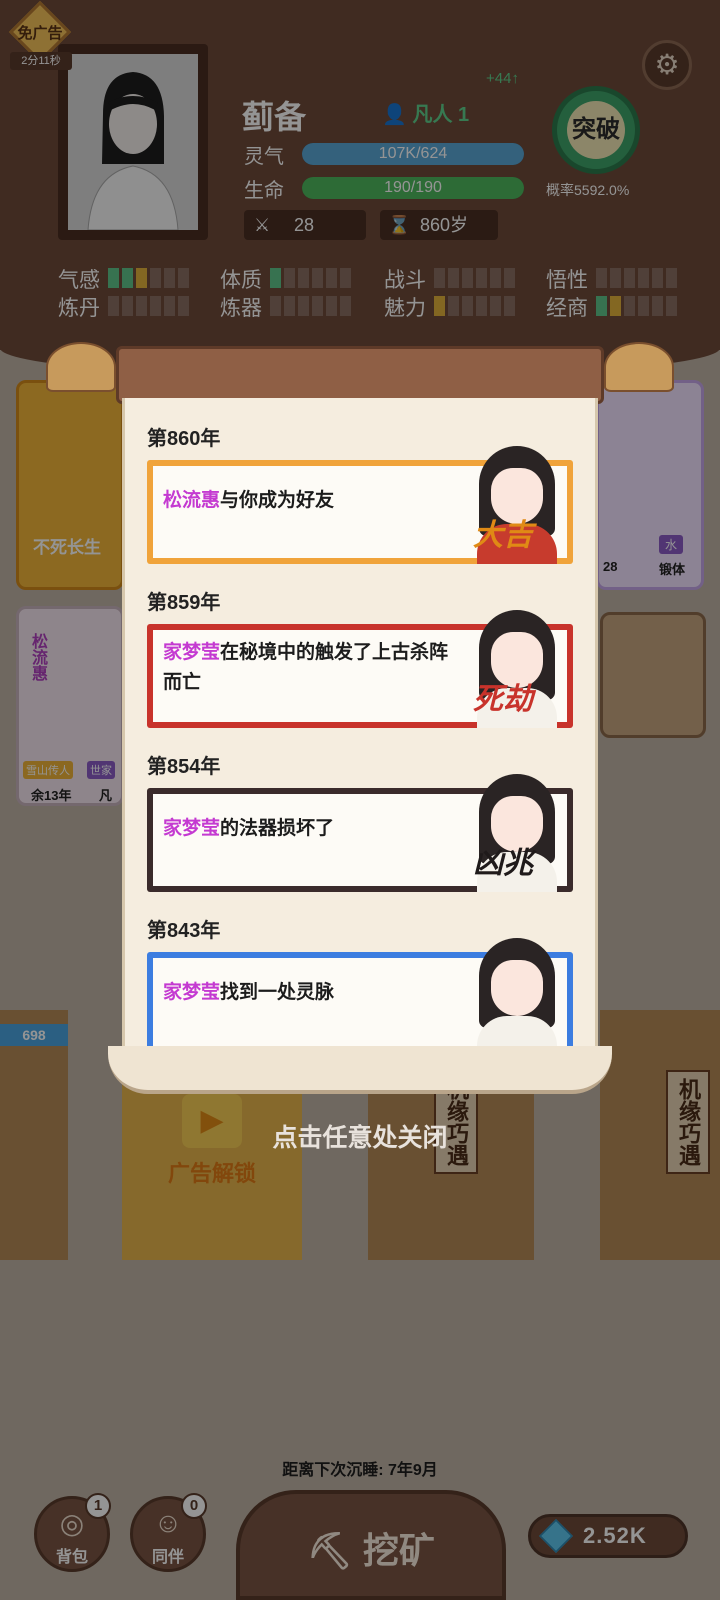  Describe the element at coordinates (503, 699) in the screenshot. I see `event-omen-tag: 死劫` at that location.